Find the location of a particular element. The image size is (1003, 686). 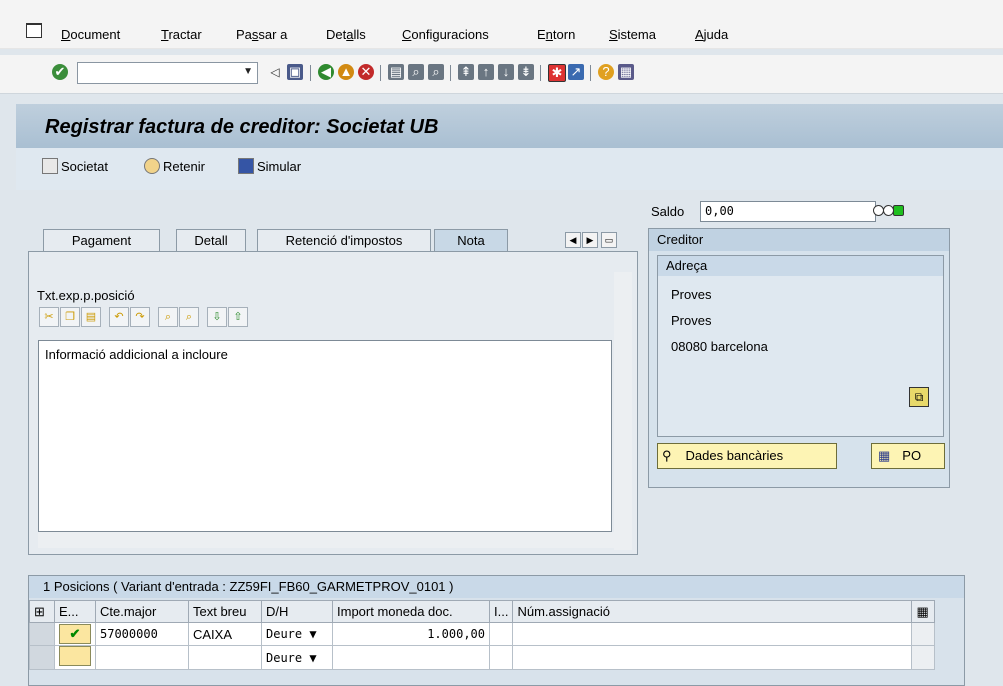

collapse-icon: ◁ is located at coordinates (275, 72).